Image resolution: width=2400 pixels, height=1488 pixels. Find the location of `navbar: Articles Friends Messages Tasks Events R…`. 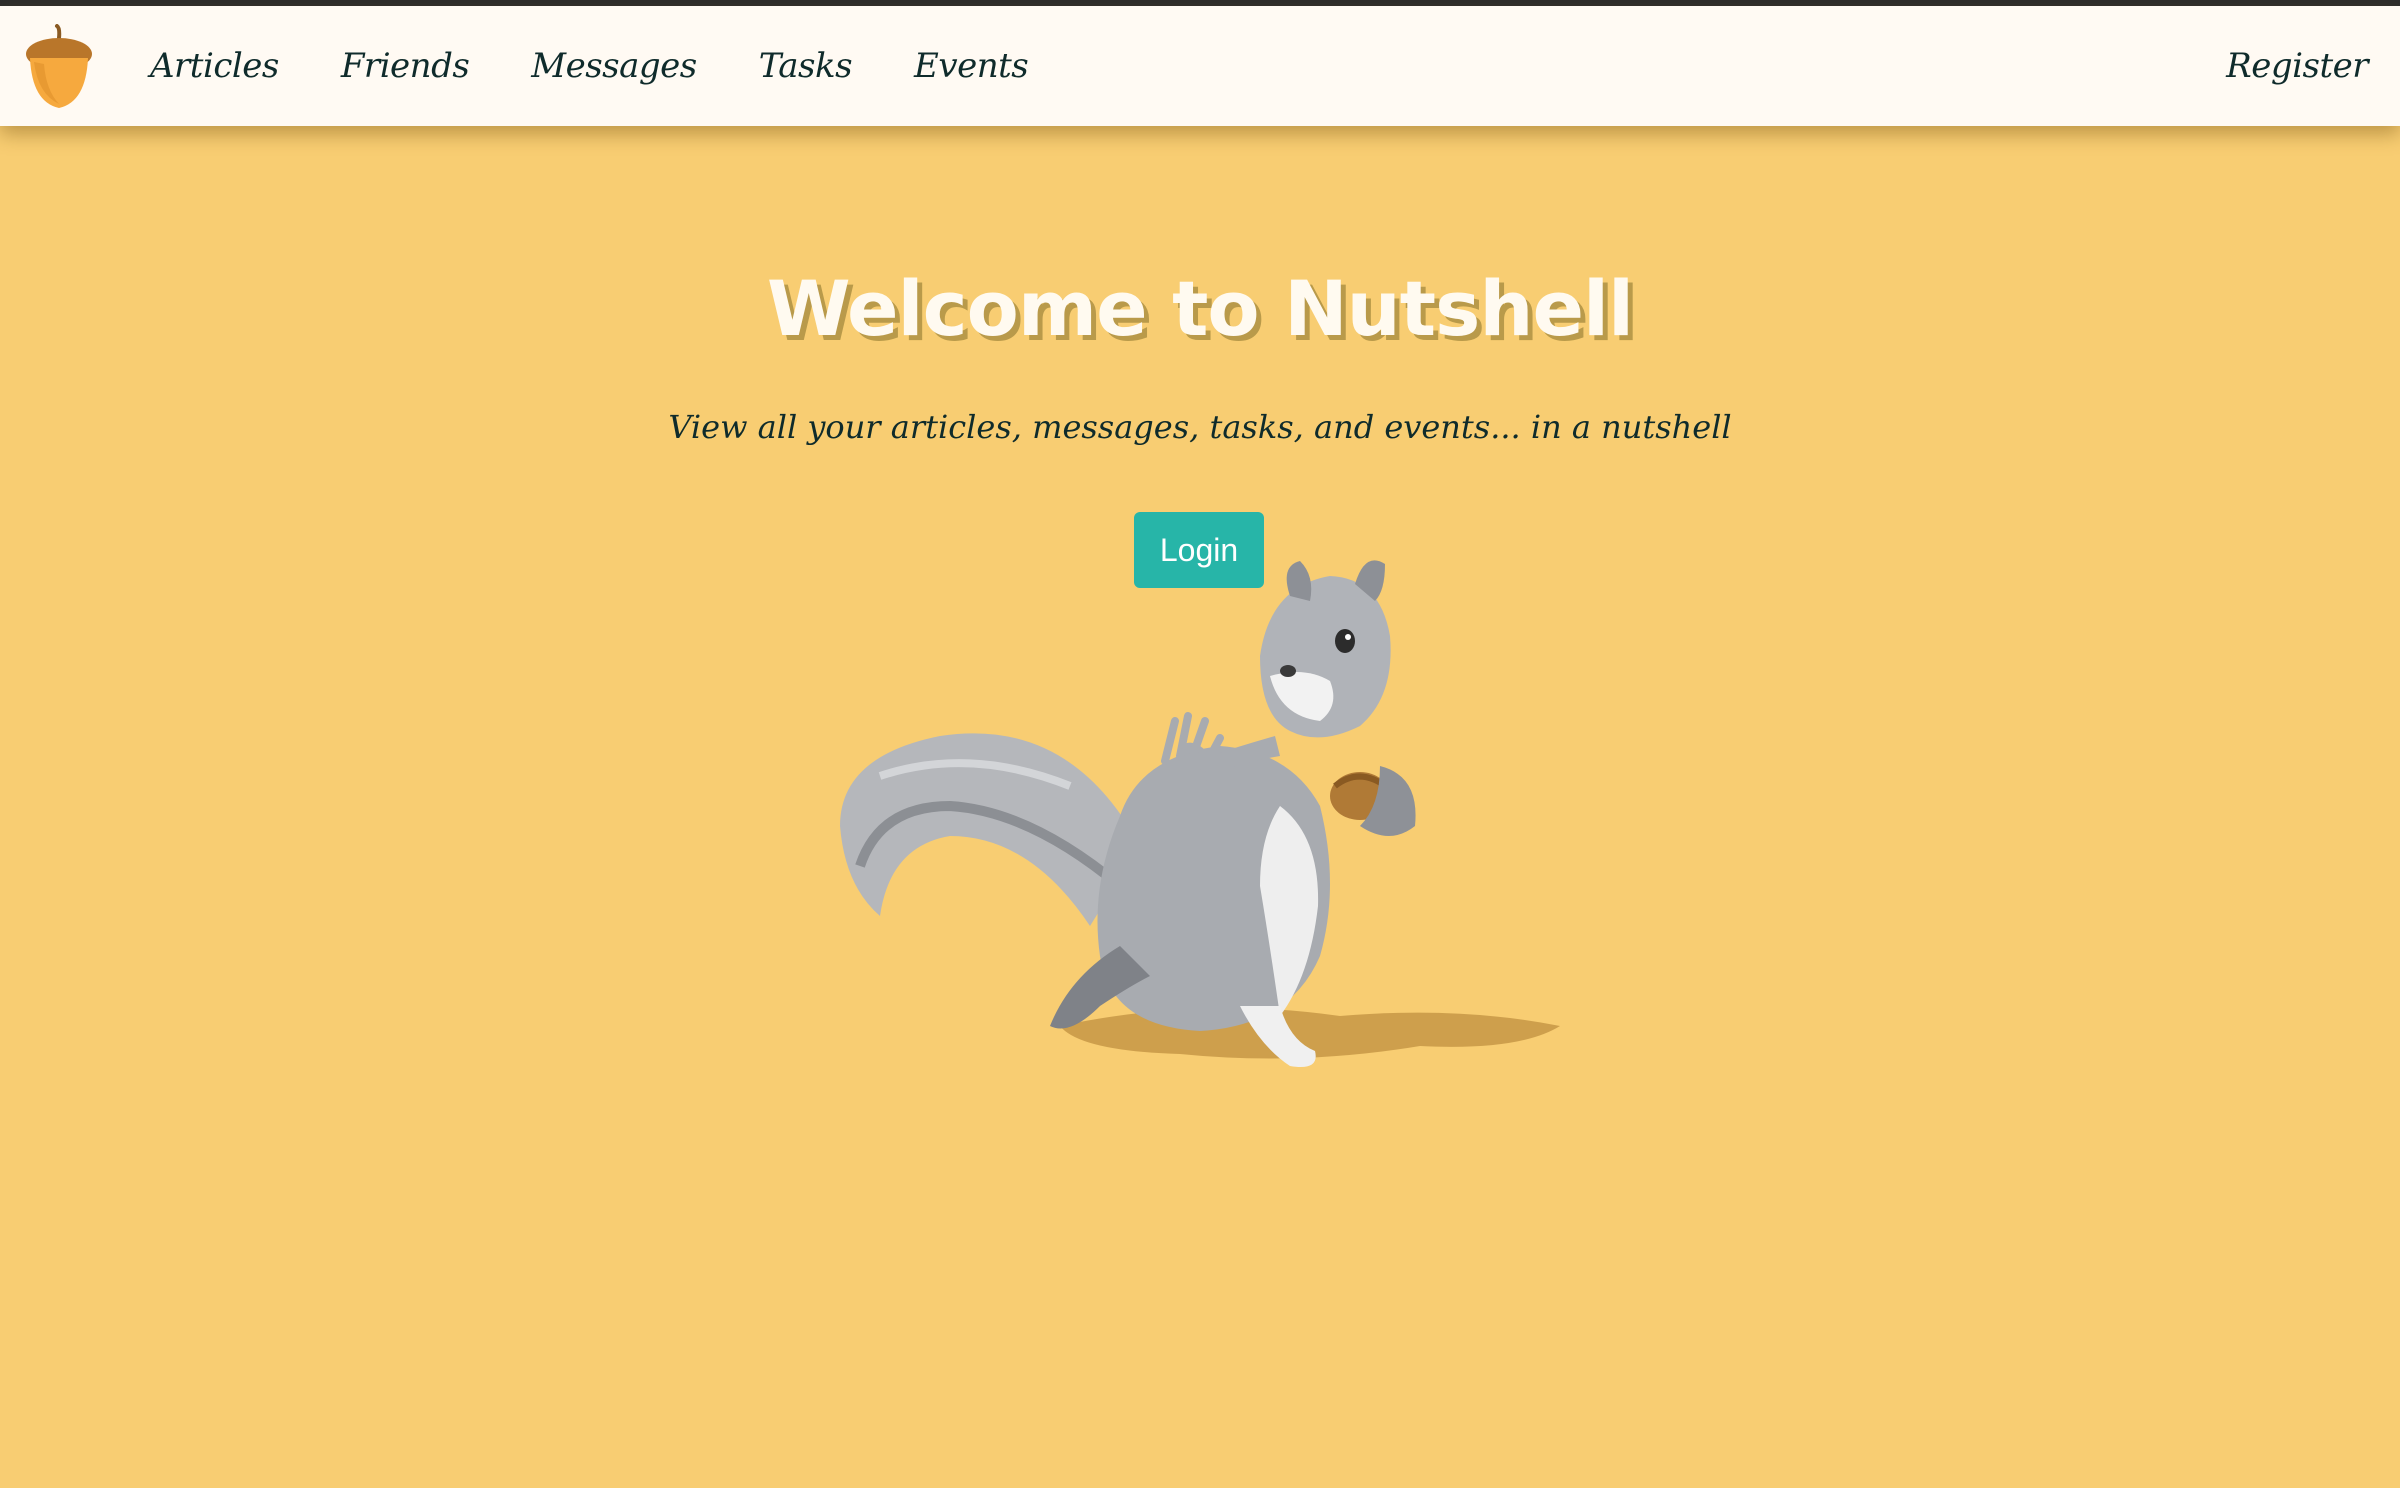

navbar: Articles Friends Messages Tasks Events R… is located at coordinates (1200, 66).